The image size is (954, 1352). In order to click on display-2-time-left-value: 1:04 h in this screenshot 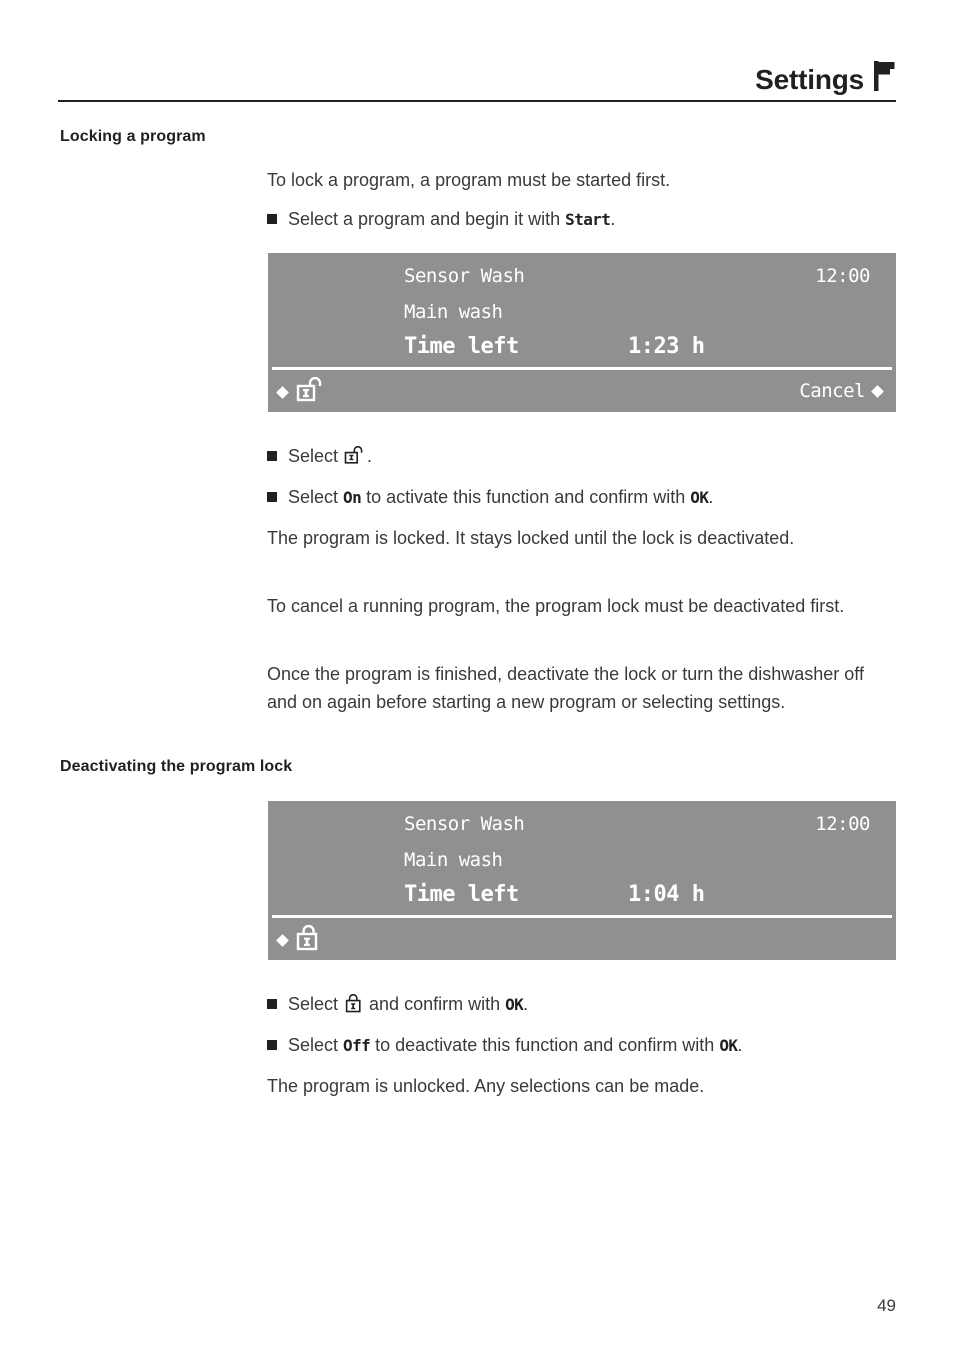, I will do `click(666, 894)`.